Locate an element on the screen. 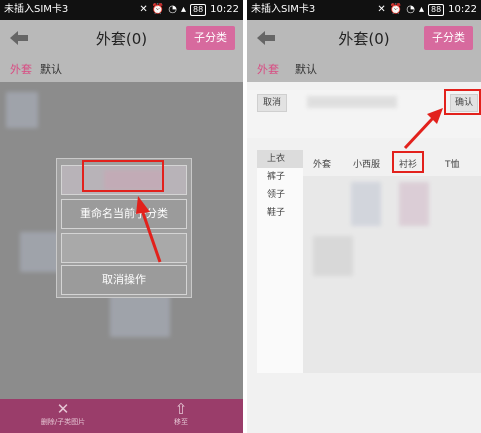 This screenshot has width=481, height=433. upload-icon: ⇧ is located at coordinates (181, 409).